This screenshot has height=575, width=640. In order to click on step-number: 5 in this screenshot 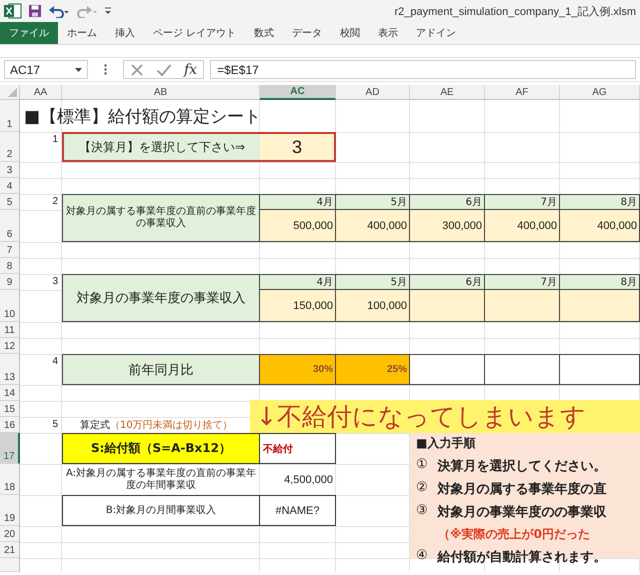, I will do `click(55, 424)`.